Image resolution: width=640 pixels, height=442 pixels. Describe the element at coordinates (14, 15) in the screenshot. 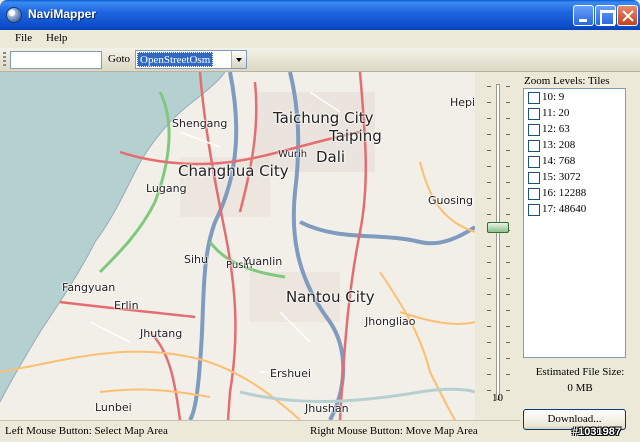

I see `app-globe-icon` at that location.